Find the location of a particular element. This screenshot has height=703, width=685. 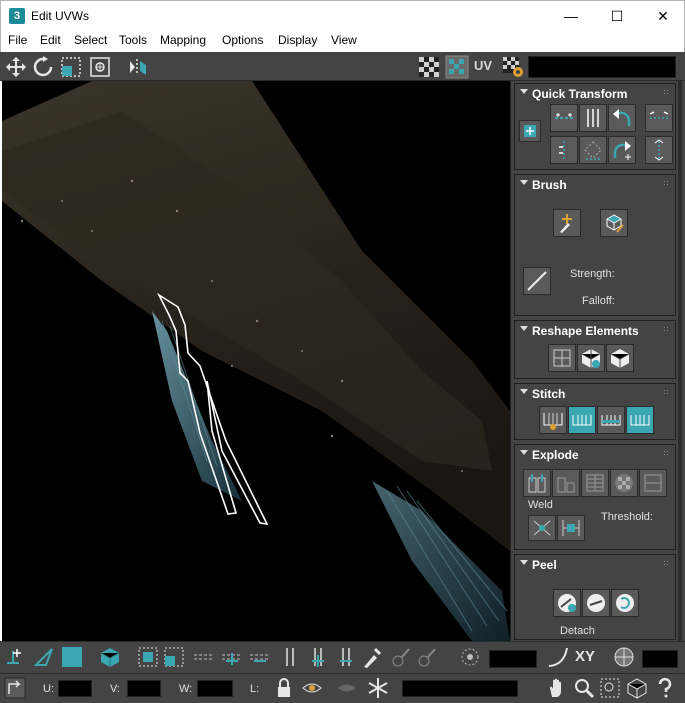

grow-selection-icon is located at coordinates (148, 657).